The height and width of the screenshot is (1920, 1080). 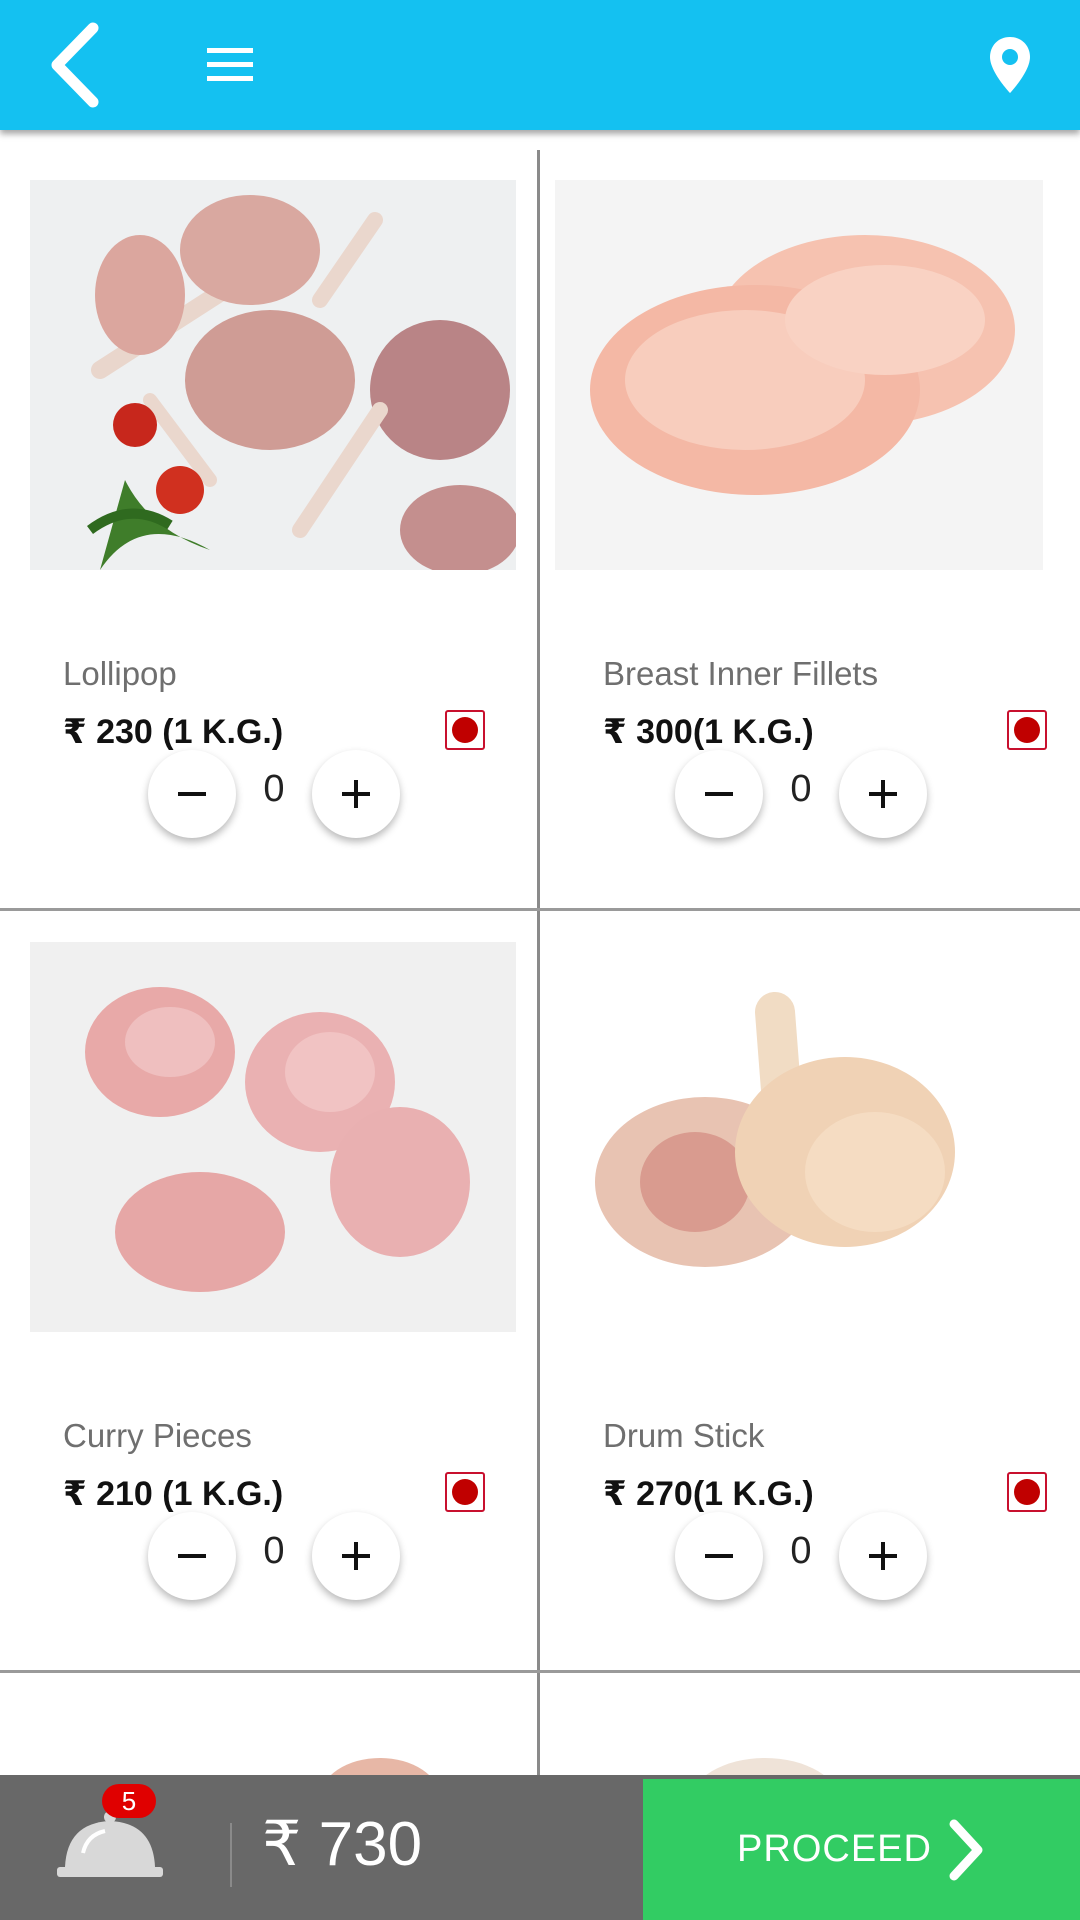 I want to click on proceed-label: PROCEED, so click(x=834, y=1849).